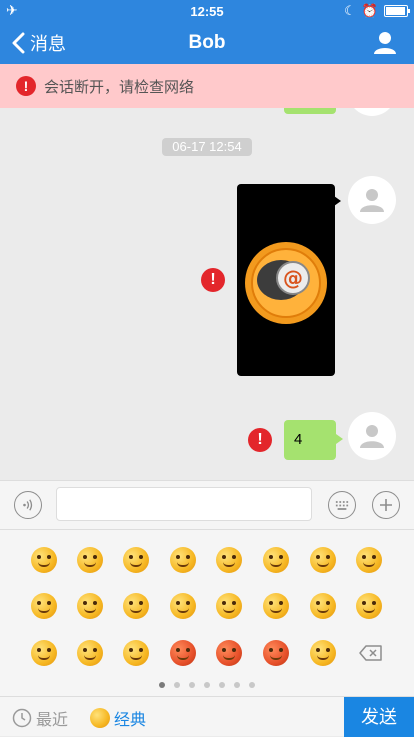 The width and height of the screenshot is (414, 737). What do you see at coordinates (369, 606) in the screenshot?
I see `emoji-blush` at bounding box center [369, 606].